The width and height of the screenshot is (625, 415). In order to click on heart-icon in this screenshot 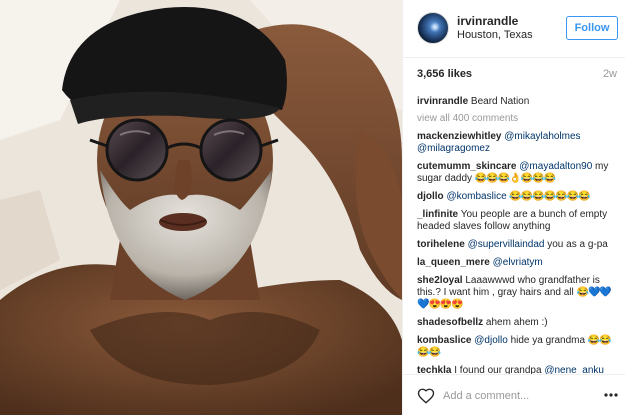, I will do `click(426, 396)`.